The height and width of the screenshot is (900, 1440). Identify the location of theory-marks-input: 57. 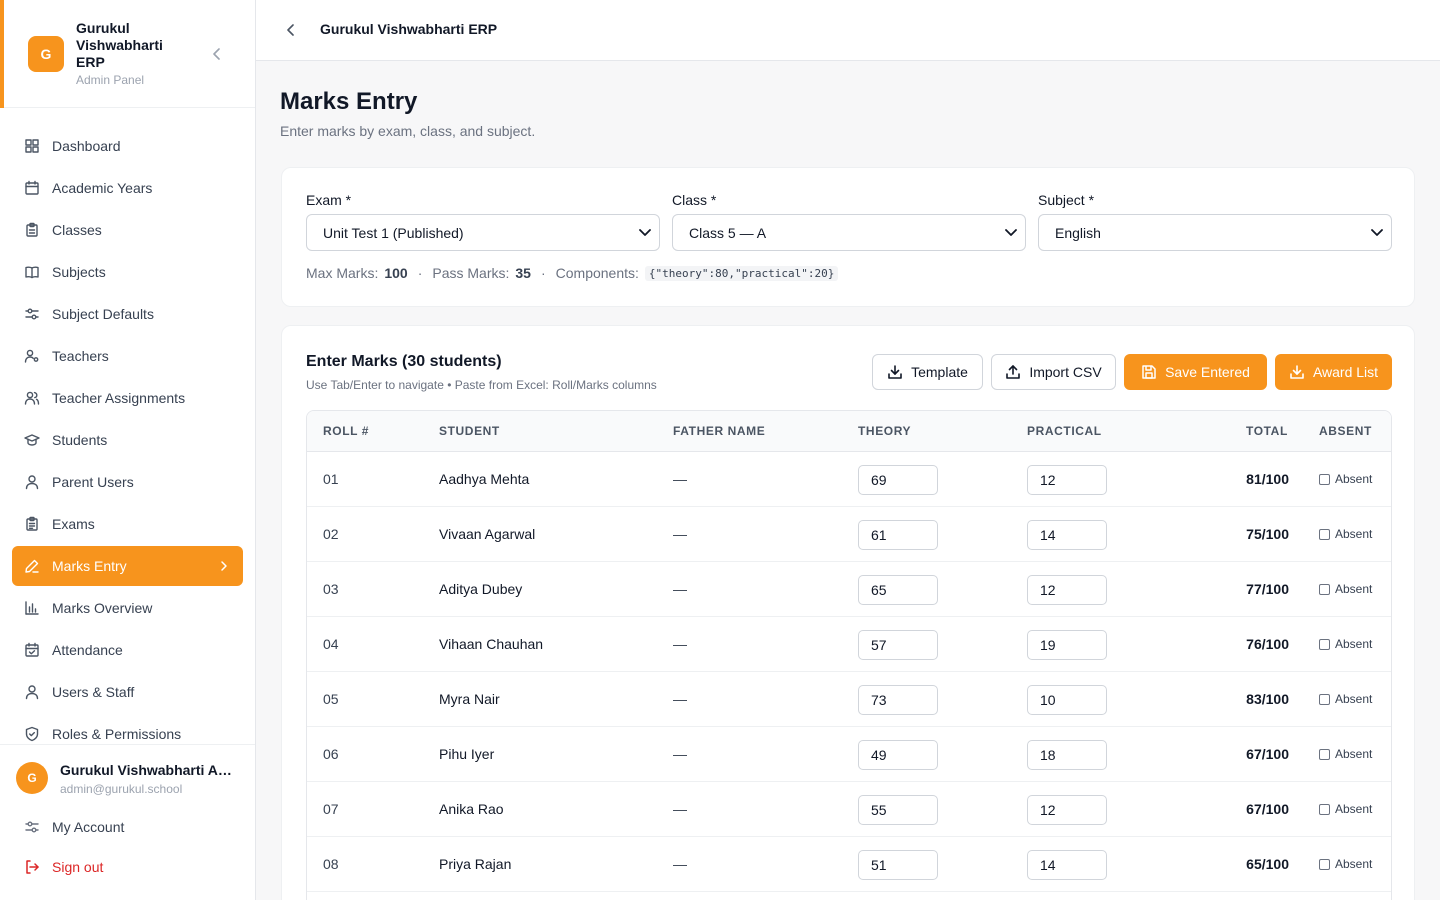
(898, 645).